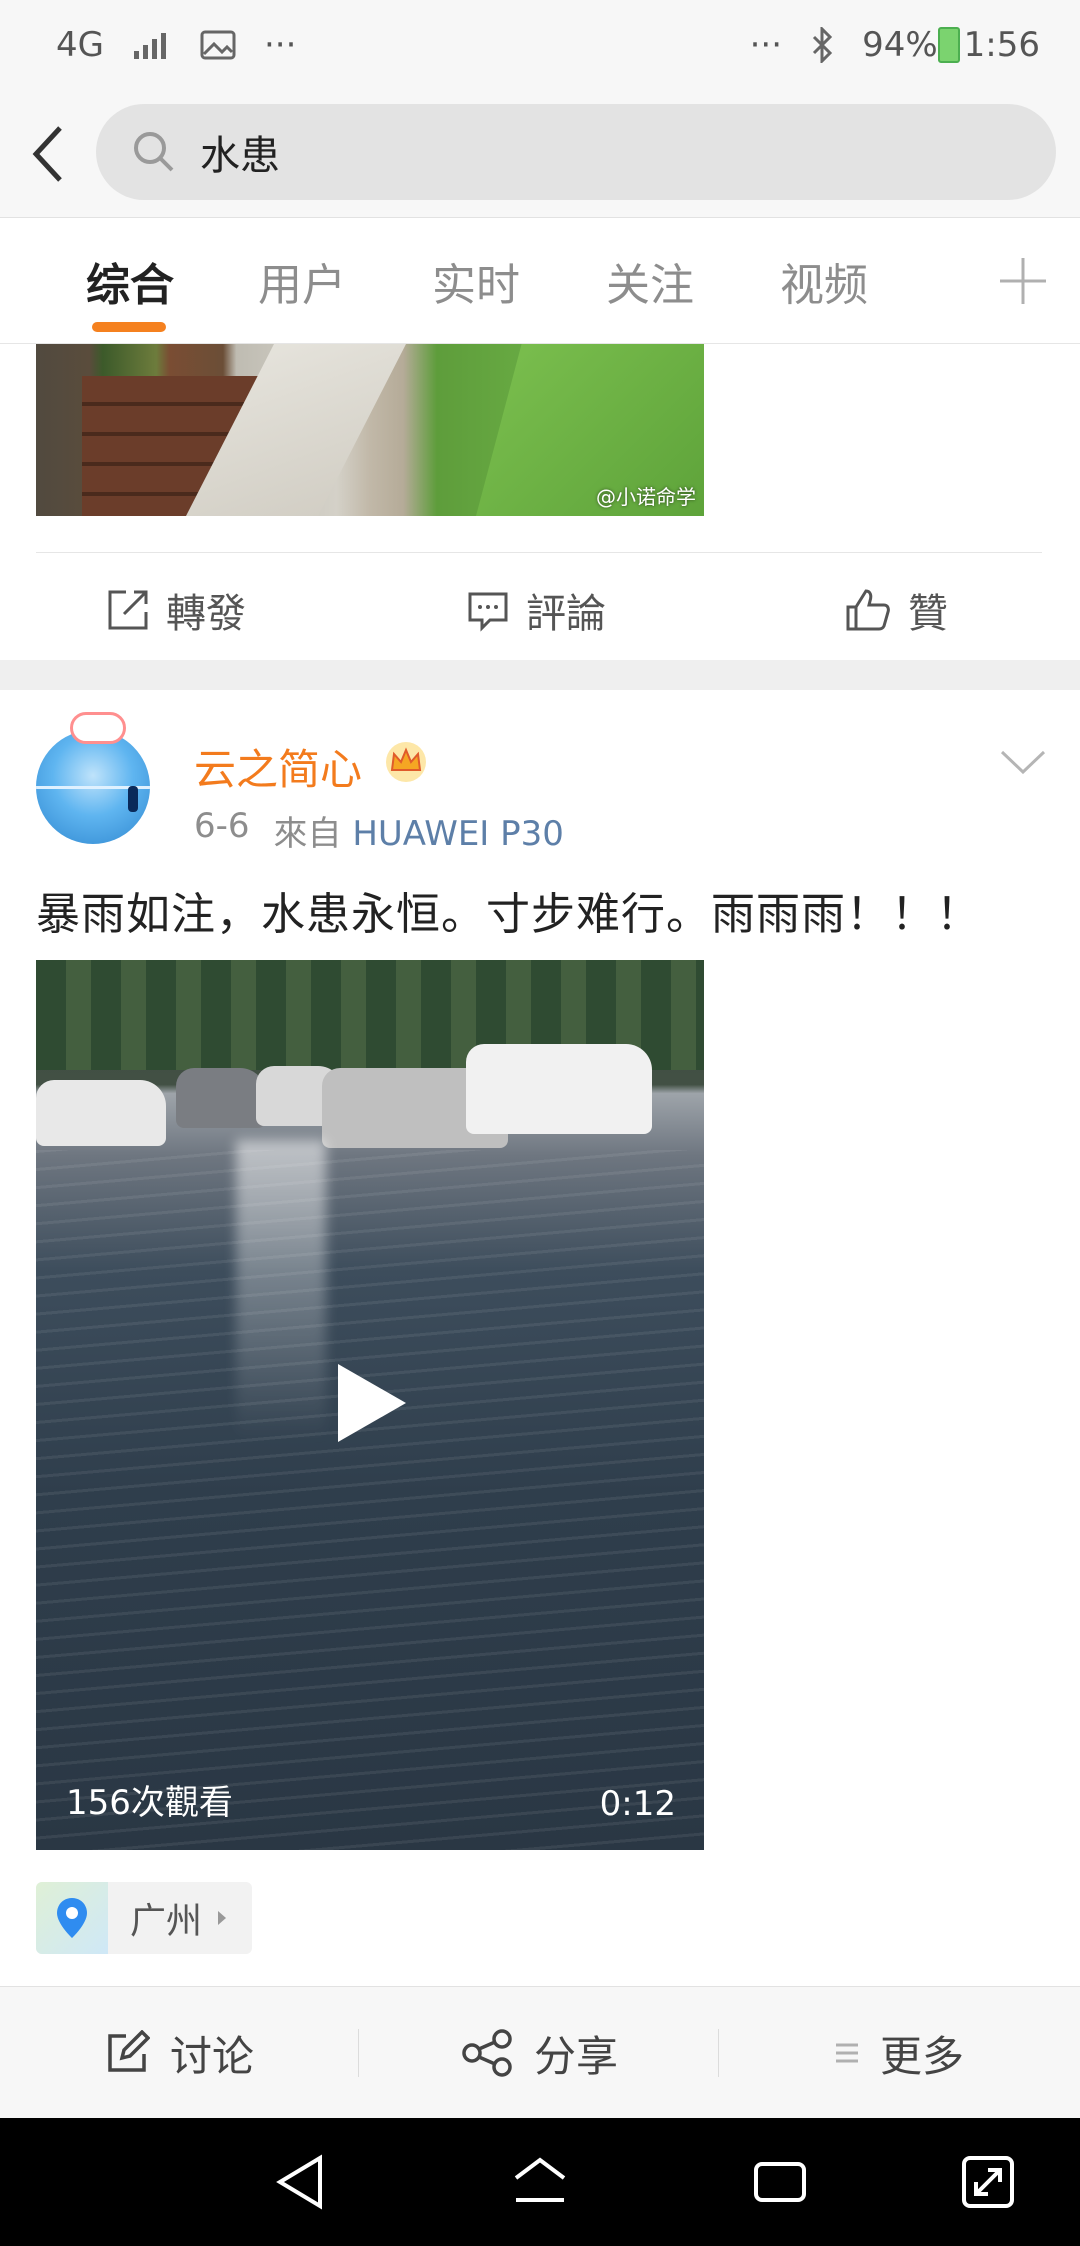 The image size is (1080, 2246). I want to click on video-reflection, so click(281, 1290).